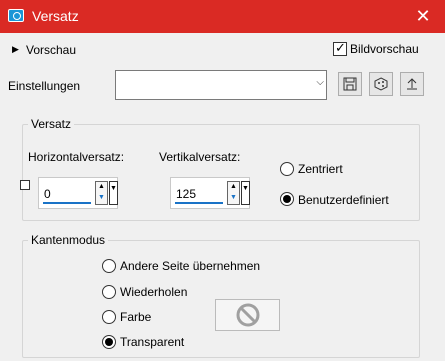  What do you see at coordinates (51, 50) in the screenshot?
I see `preview-toggle-label: Vorschau` at bounding box center [51, 50].